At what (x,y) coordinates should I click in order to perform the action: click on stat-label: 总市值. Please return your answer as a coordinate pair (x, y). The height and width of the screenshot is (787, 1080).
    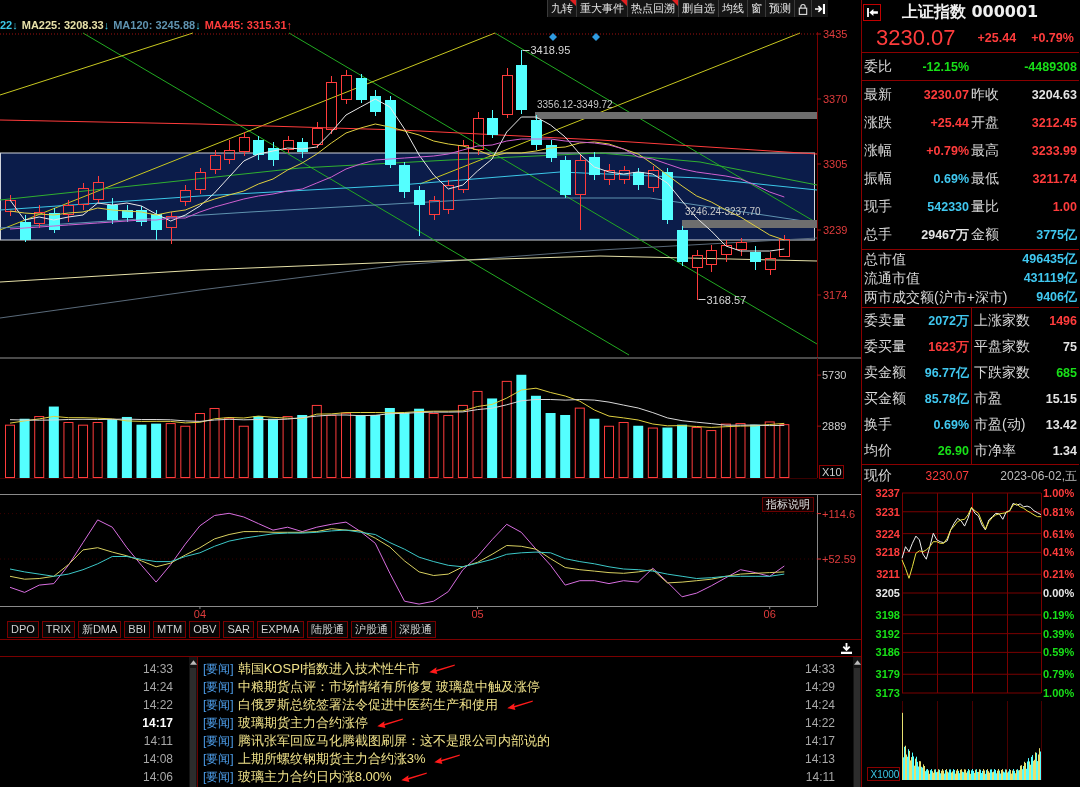
    Looking at the image, I should click on (885, 259).